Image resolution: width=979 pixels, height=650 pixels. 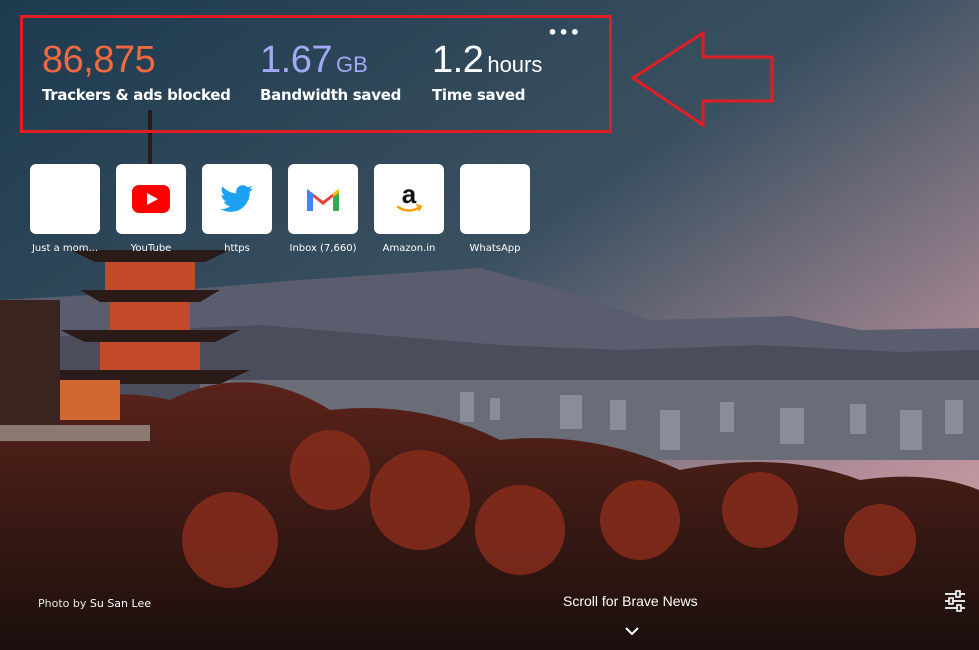 What do you see at coordinates (296, 60) in the screenshot?
I see `bandwidth-value: 1.67` at bounding box center [296, 60].